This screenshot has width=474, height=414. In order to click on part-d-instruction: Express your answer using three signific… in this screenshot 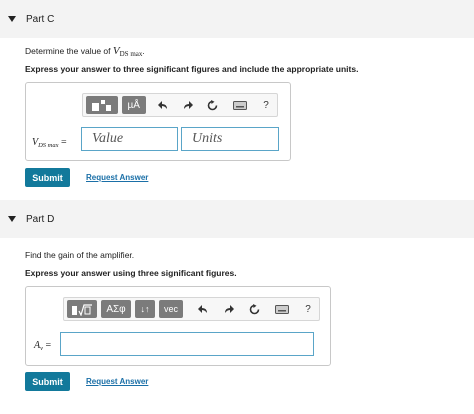, I will do `click(131, 273)`.